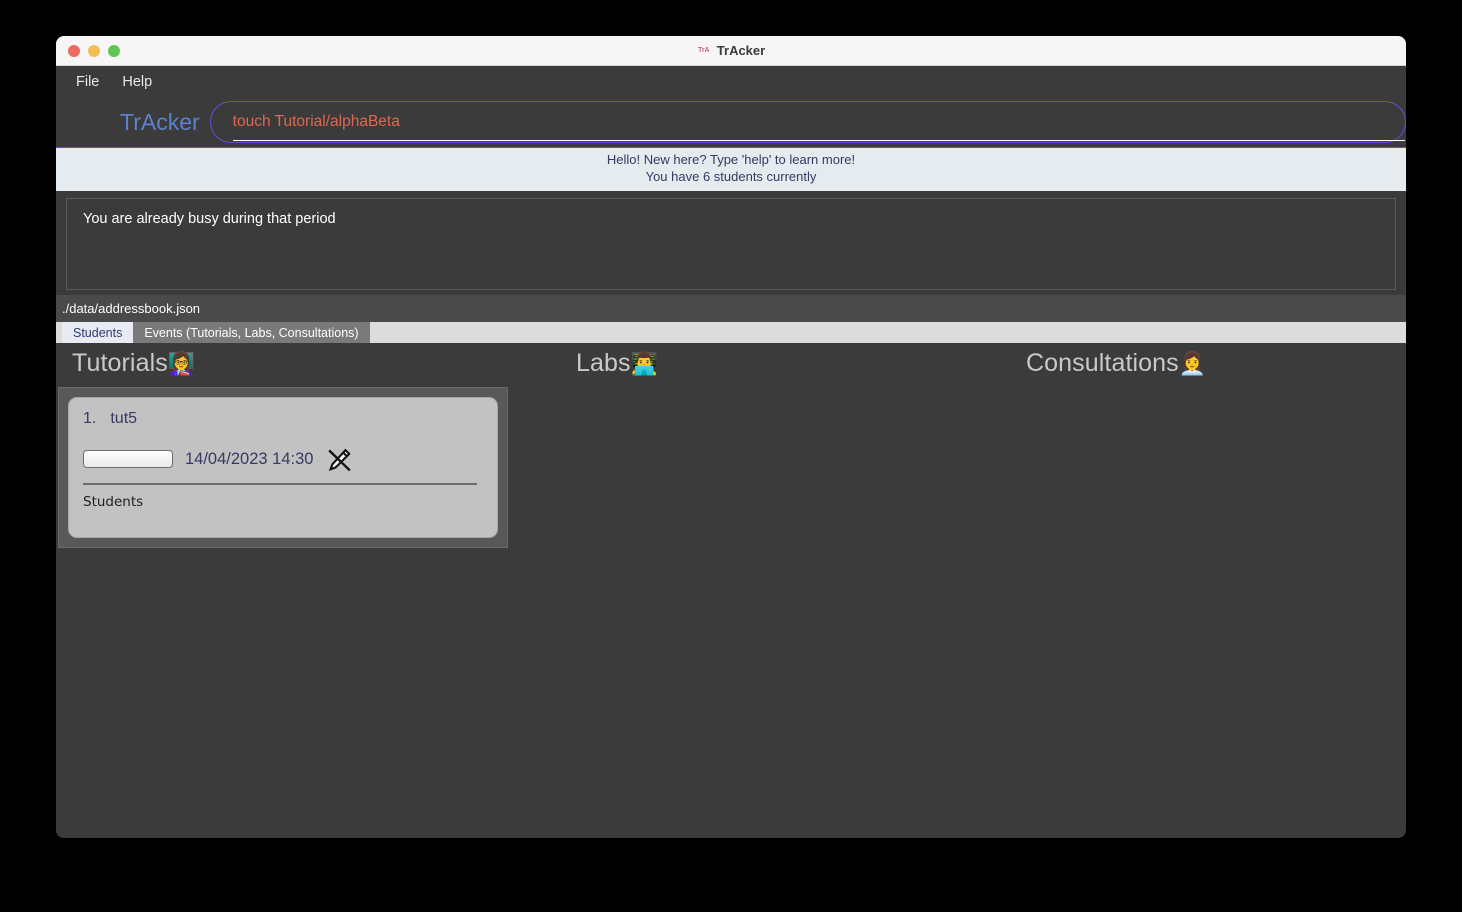  What do you see at coordinates (731, 176) in the screenshot?
I see `greeting-line-2: You have 6 students currently` at bounding box center [731, 176].